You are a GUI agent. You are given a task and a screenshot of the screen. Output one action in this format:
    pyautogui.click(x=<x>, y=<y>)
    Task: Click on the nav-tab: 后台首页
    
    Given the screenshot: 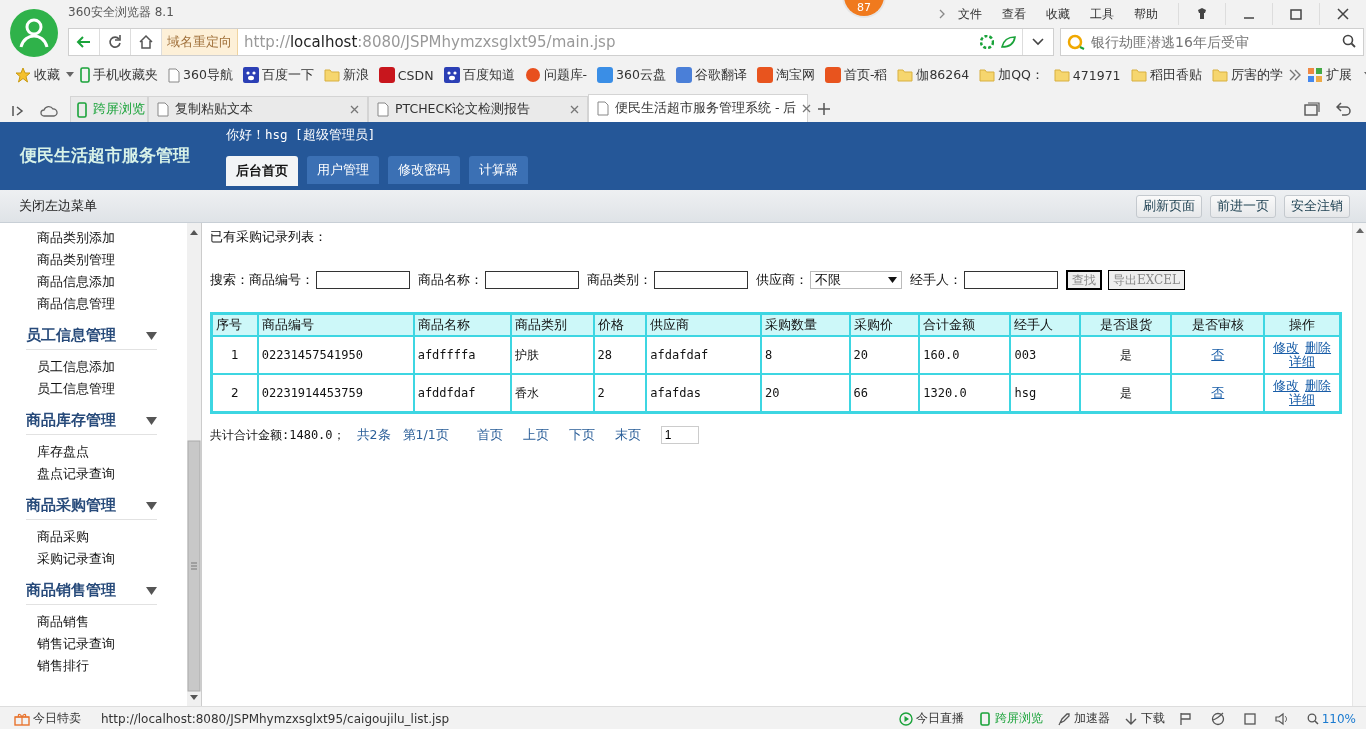 What is the action you would take?
    pyautogui.click(x=262, y=171)
    